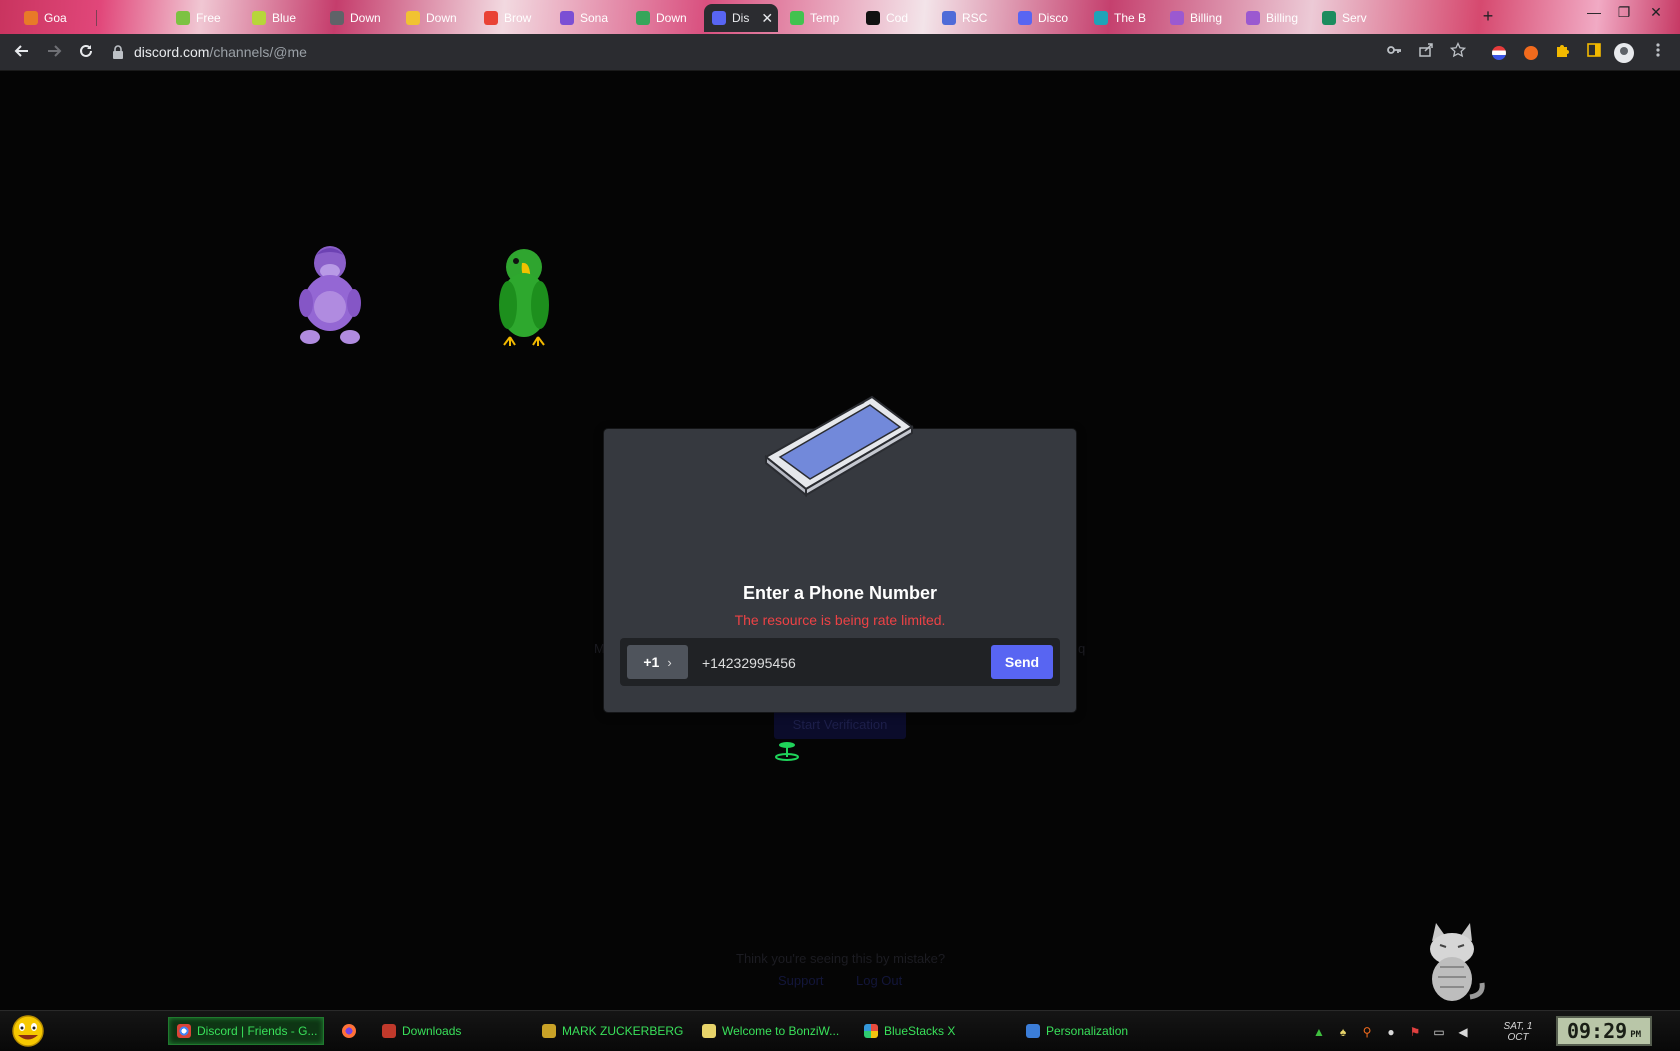 Image resolution: width=1680 pixels, height=1051 pixels. I want to click on tab-divider, so click(96, 18).